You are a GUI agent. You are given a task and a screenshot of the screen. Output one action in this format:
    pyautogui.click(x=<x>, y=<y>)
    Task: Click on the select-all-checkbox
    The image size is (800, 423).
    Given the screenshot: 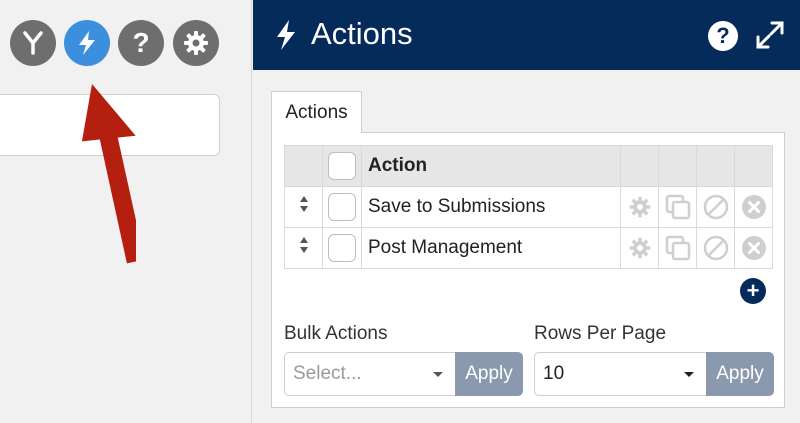 What is the action you would take?
    pyautogui.click(x=342, y=166)
    